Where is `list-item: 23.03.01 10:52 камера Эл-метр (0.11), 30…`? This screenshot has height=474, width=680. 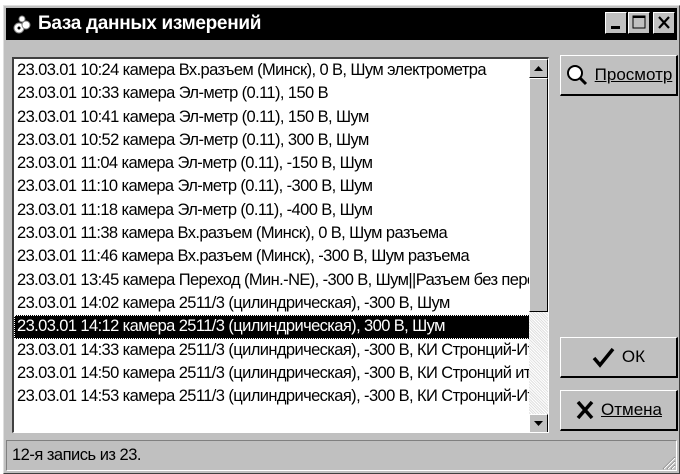 list-item: 23.03.01 10:52 камера Эл-метр (0.11), 30… is located at coordinates (272, 140).